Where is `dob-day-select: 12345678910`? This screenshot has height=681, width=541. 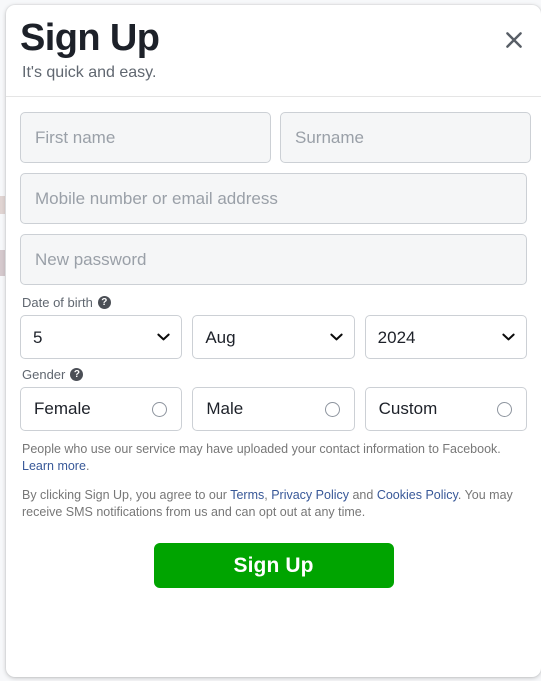
dob-day-select: 12345678910 is located at coordinates (101, 337).